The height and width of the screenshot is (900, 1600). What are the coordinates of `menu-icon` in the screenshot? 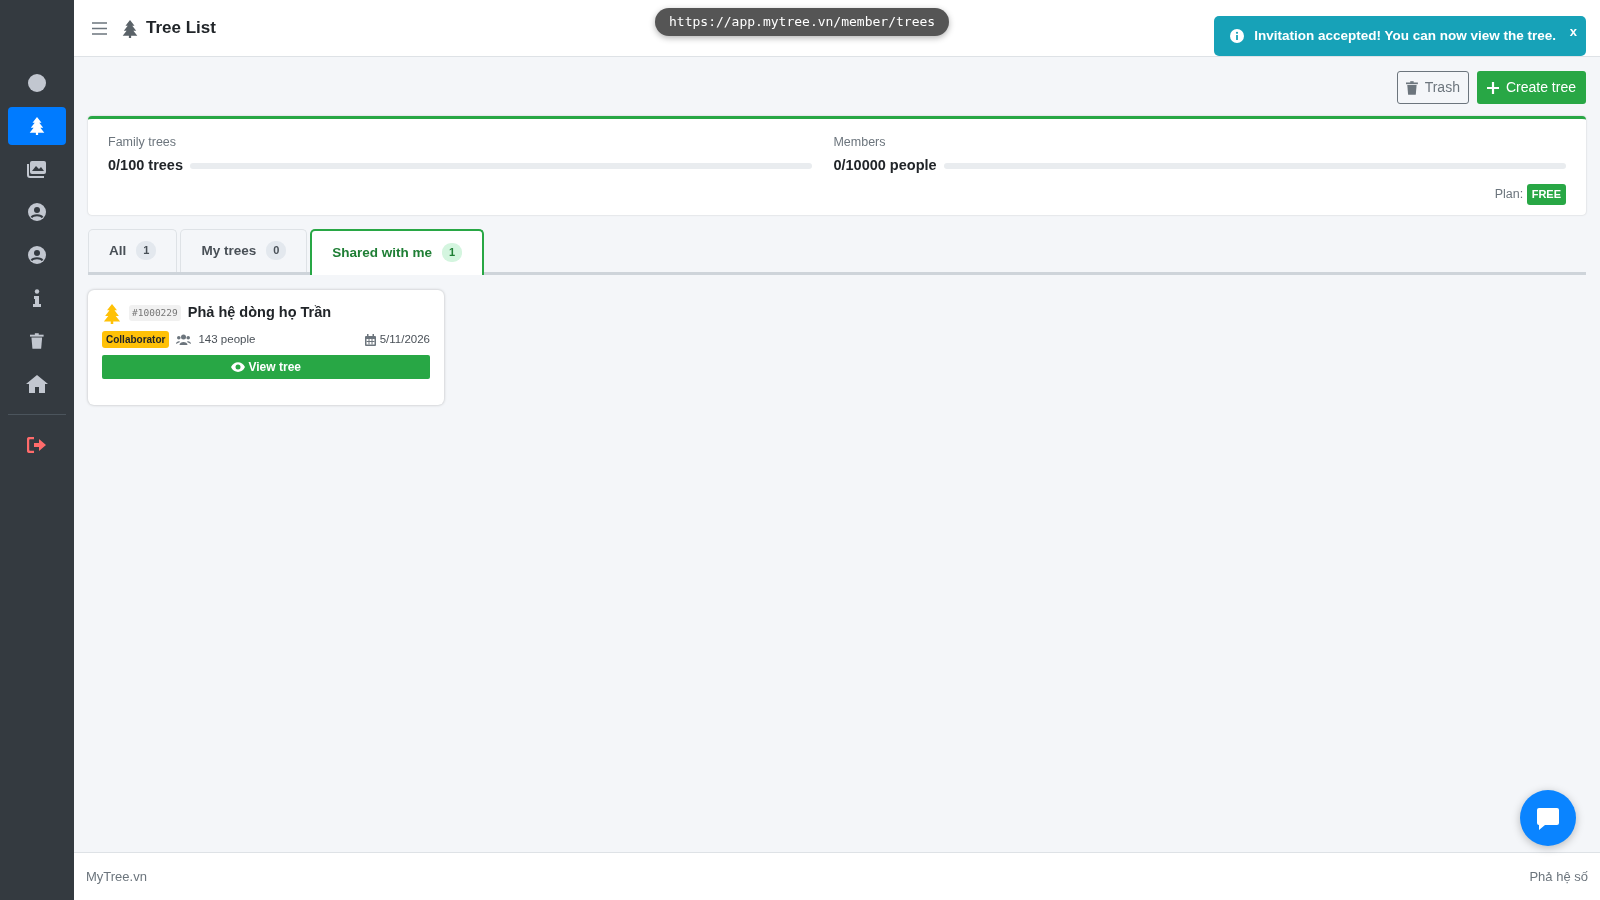 It's located at (99, 28).